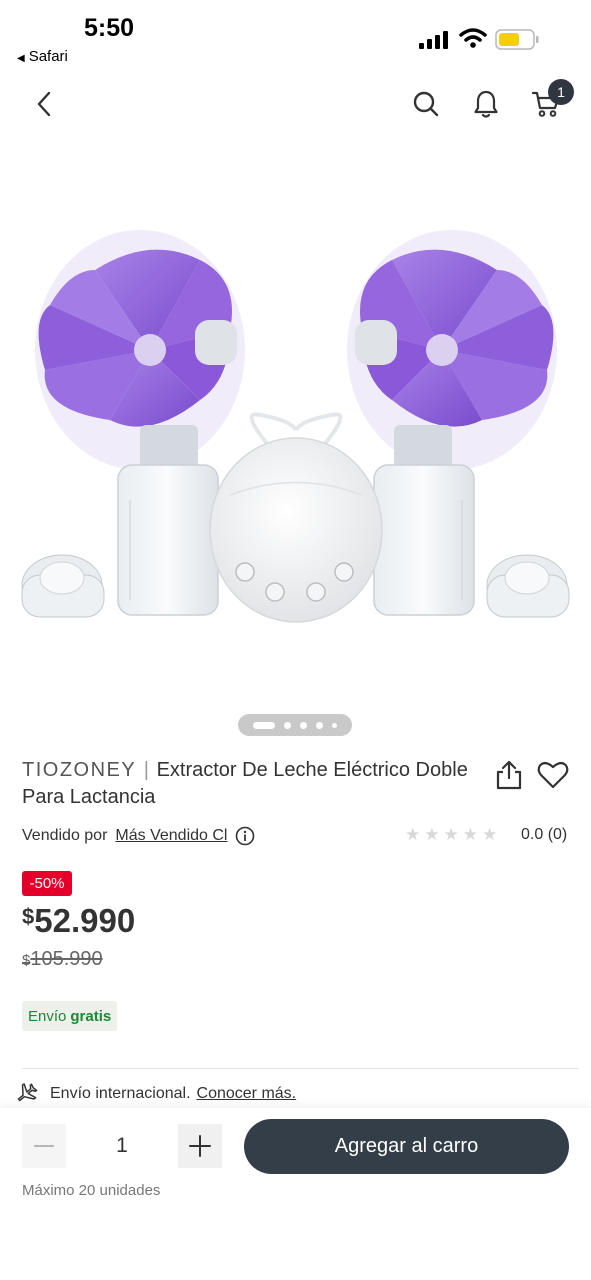 This screenshot has height=1280, width=591. I want to click on airplane-icon, so click(27, 1092).